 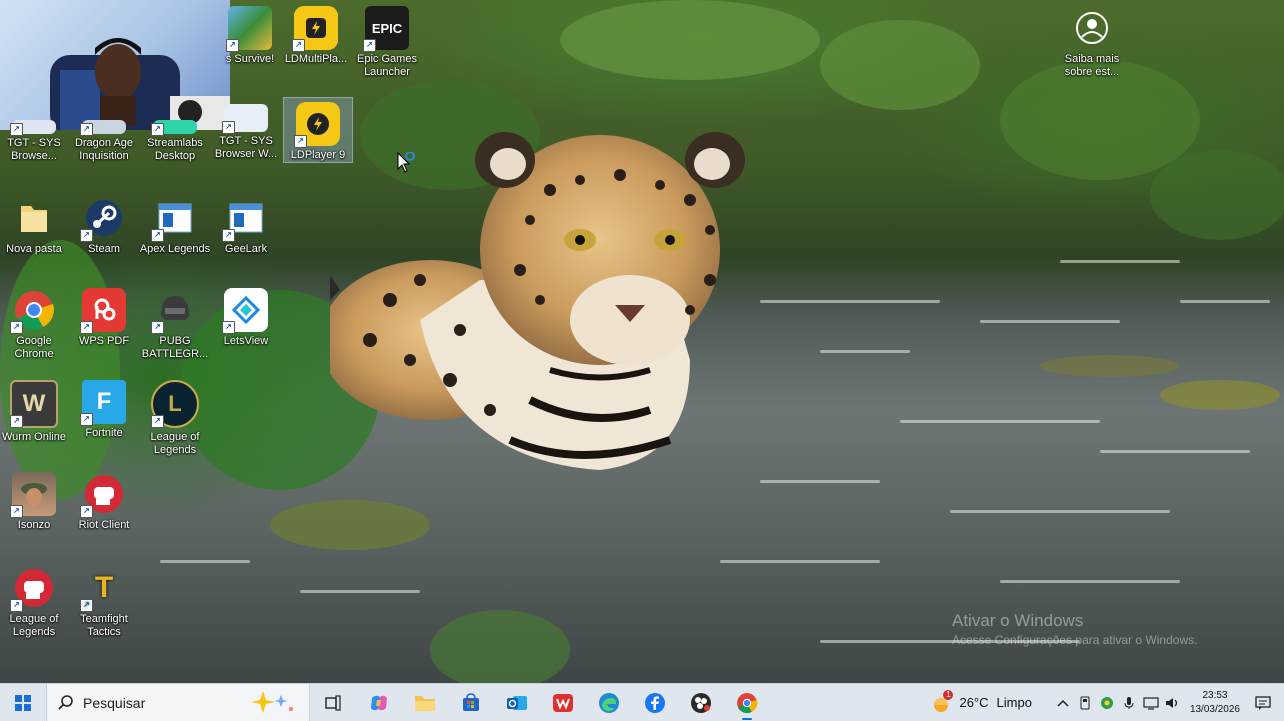 I want to click on search-highlight-sparkle-icon, so click(x=272, y=702).